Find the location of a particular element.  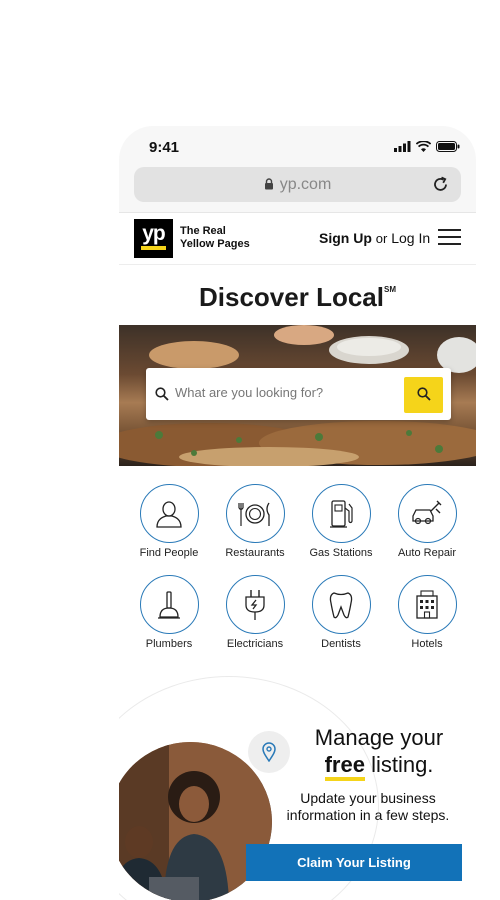

category-auto-repair: Auto Repair is located at coordinates (427, 521).